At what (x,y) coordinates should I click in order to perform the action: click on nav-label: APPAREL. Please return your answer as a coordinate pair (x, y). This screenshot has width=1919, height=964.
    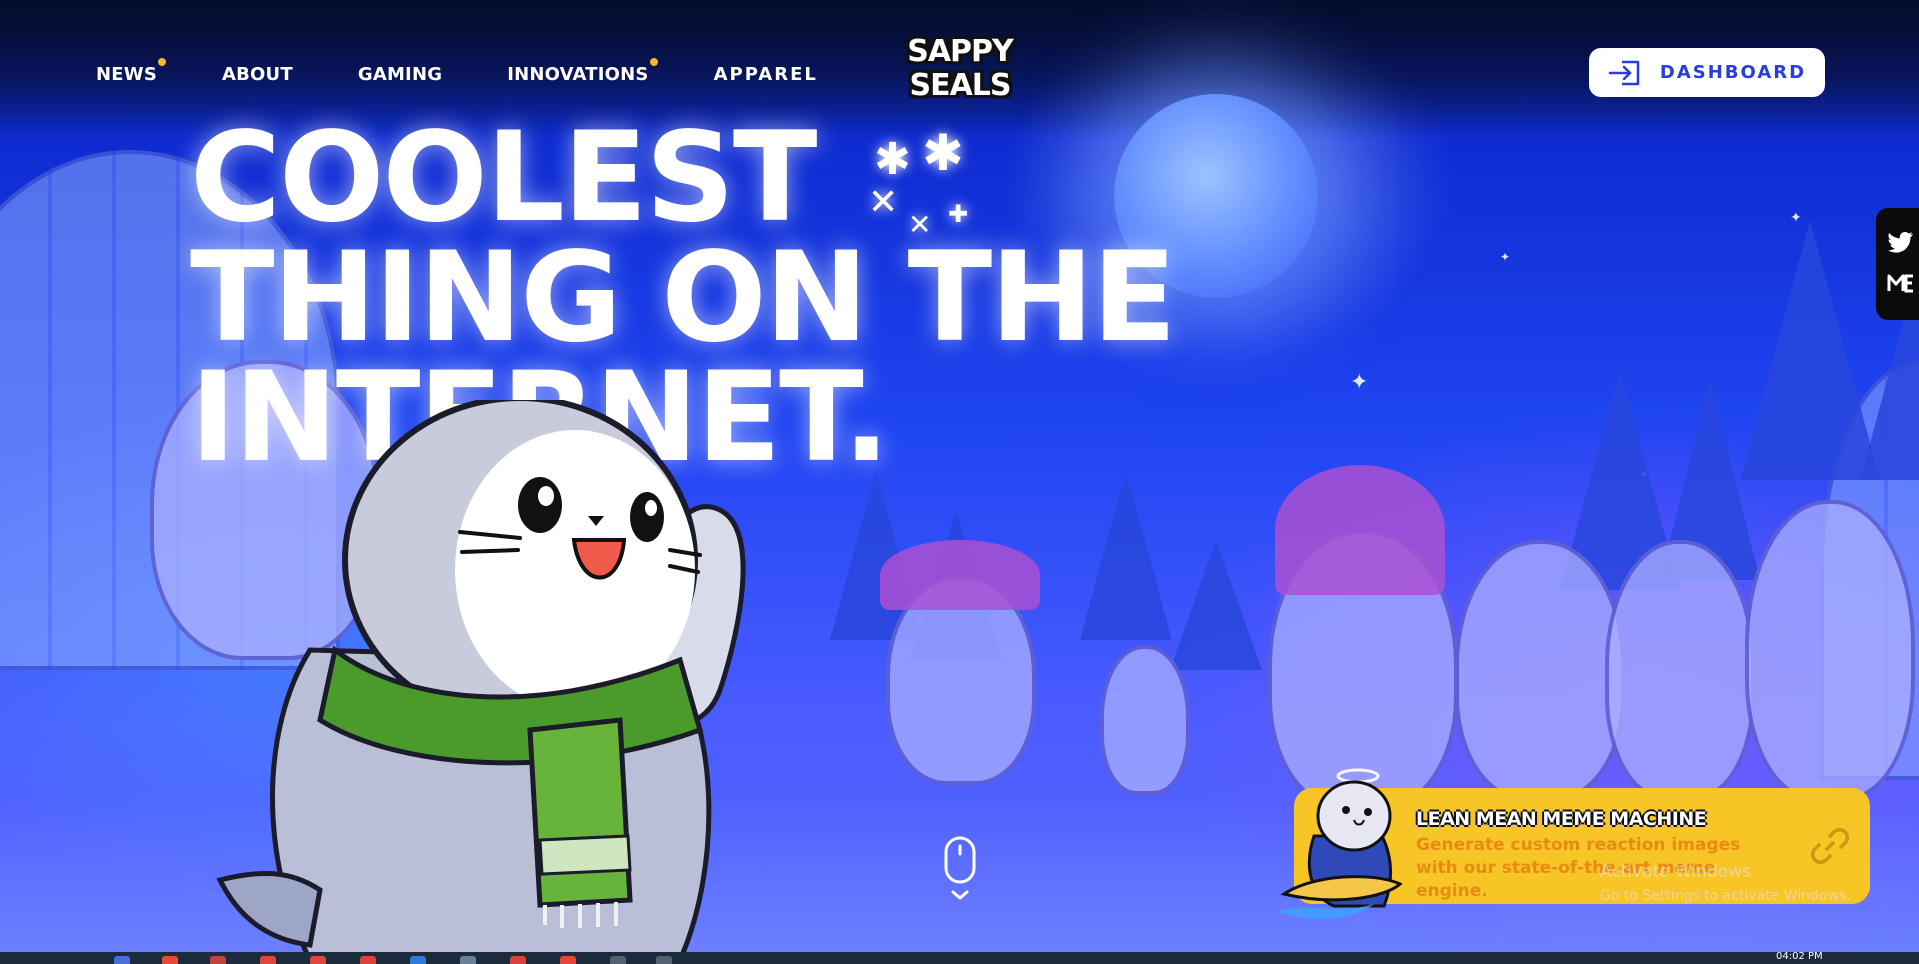
    Looking at the image, I should click on (765, 74).